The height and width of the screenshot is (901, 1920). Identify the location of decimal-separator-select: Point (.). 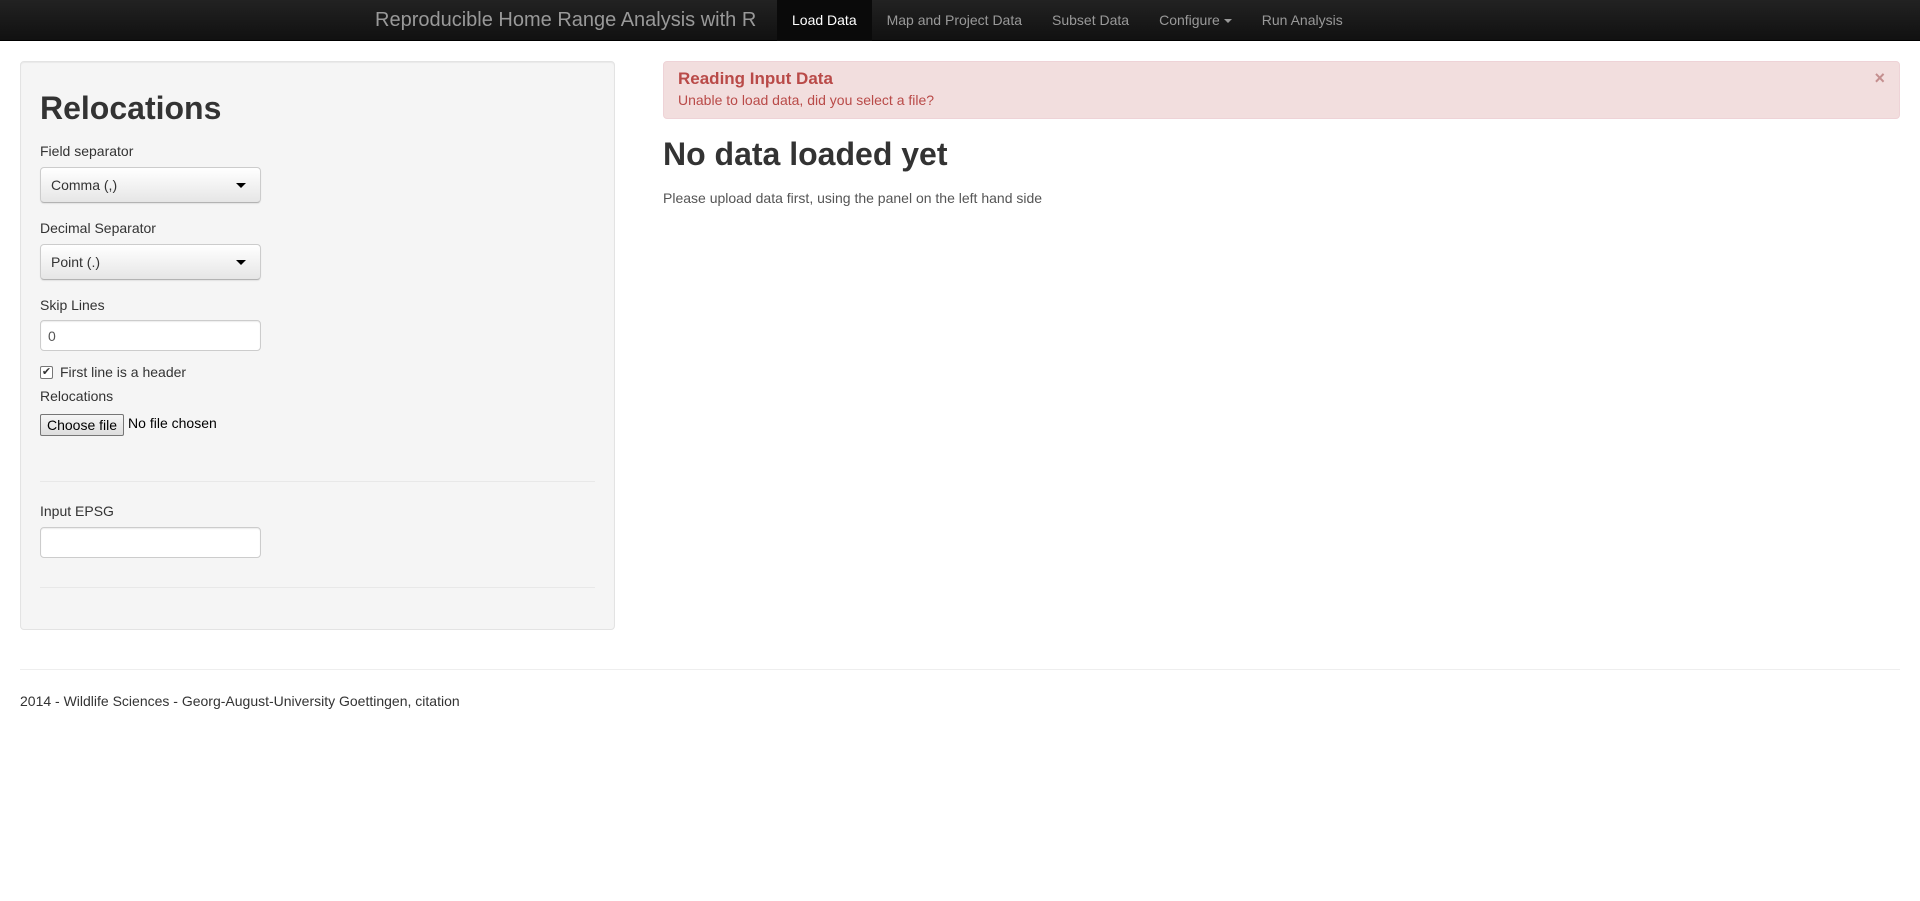
(150, 262).